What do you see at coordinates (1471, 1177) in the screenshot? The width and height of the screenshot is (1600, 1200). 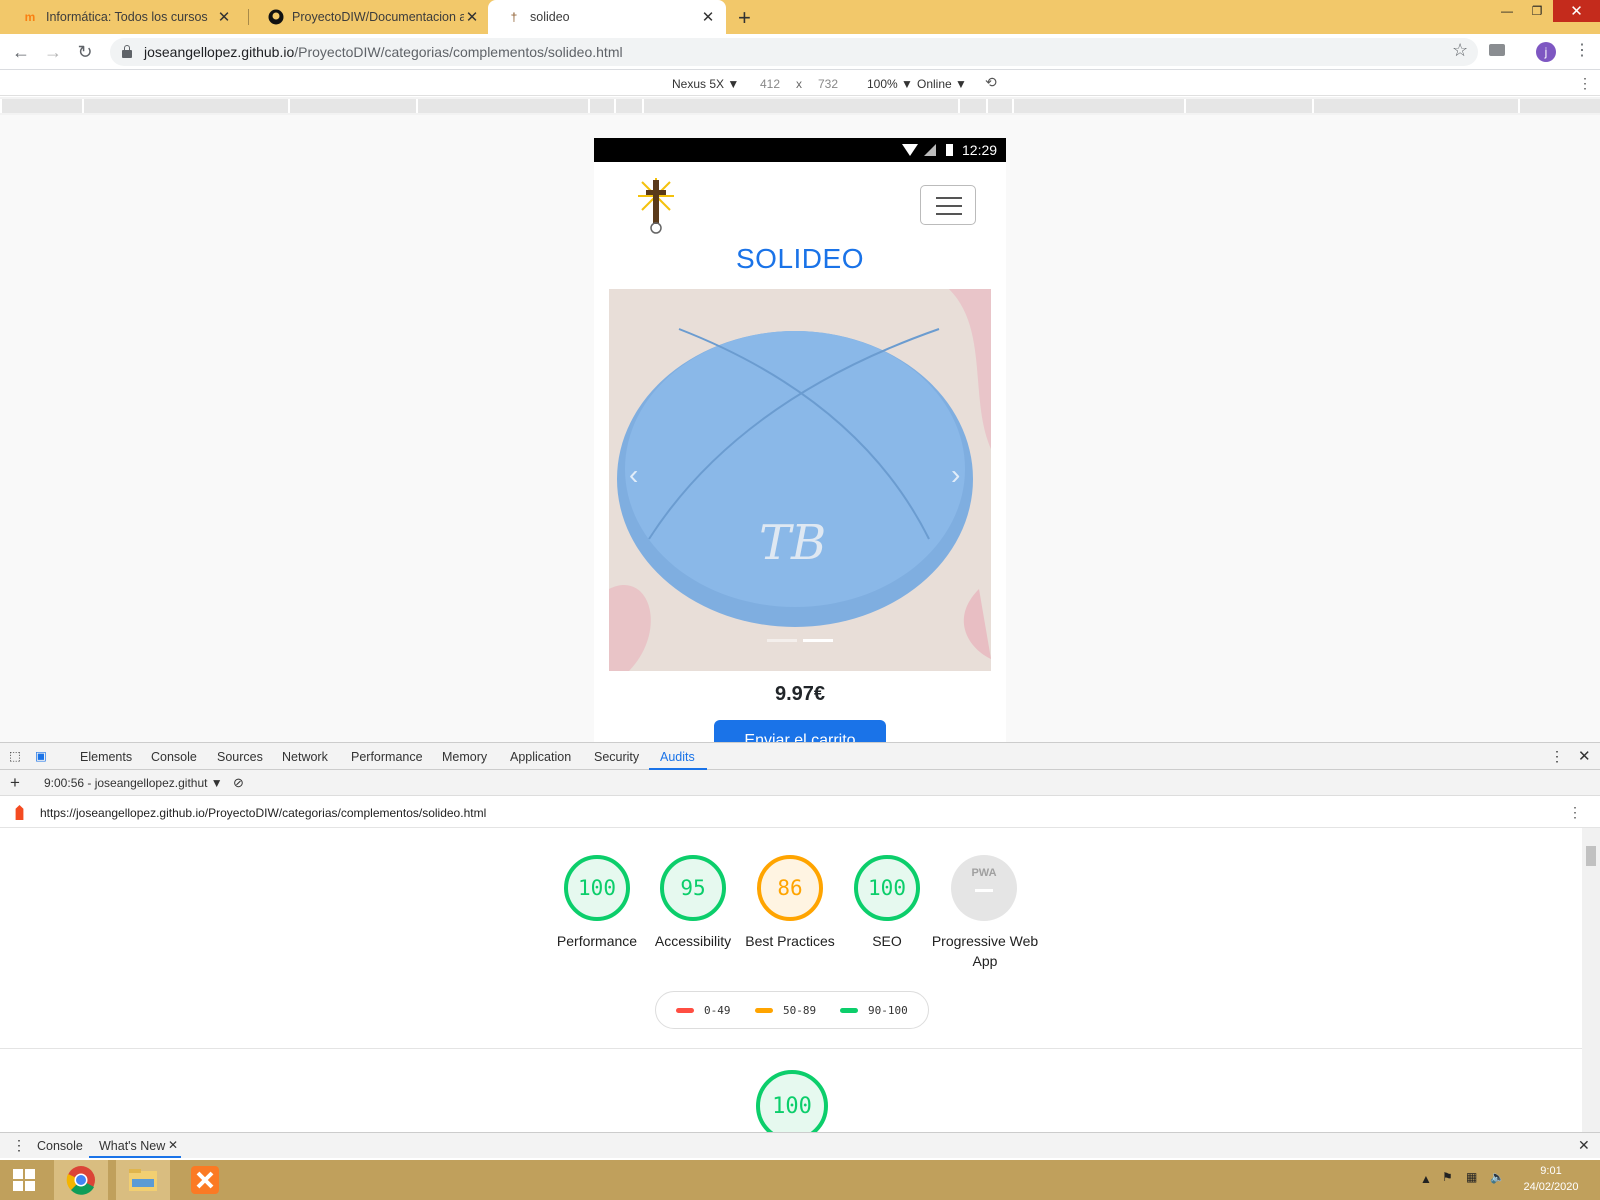 I see `network-tray-icon: ▦` at bounding box center [1471, 1177].